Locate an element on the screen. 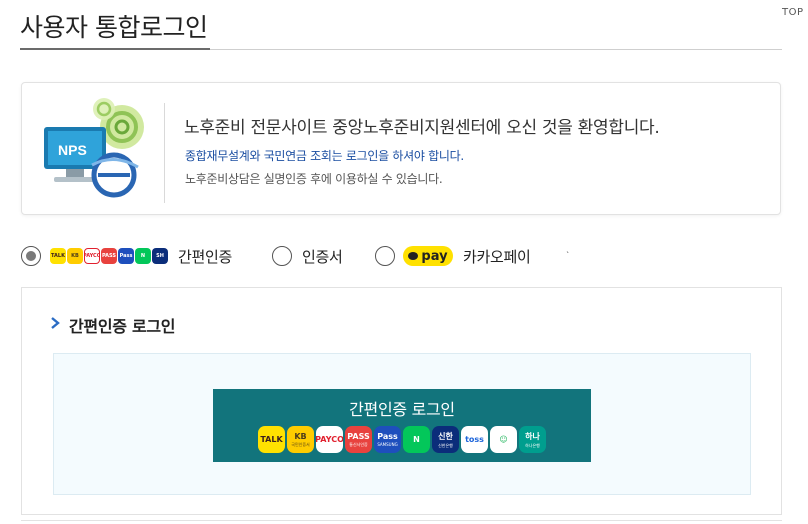  pass-mini-icon: PASS is located at coordinates (109, 256).